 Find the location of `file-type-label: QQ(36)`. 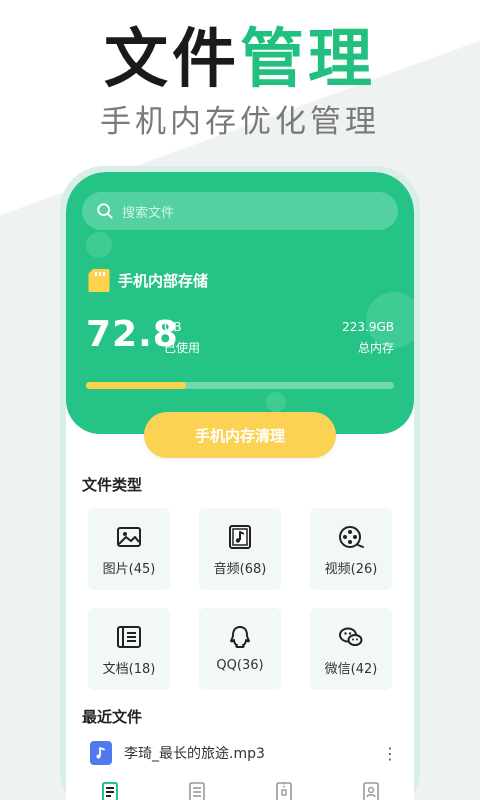

file-type-label: QQ(36) is located at coordinates (240, 665).